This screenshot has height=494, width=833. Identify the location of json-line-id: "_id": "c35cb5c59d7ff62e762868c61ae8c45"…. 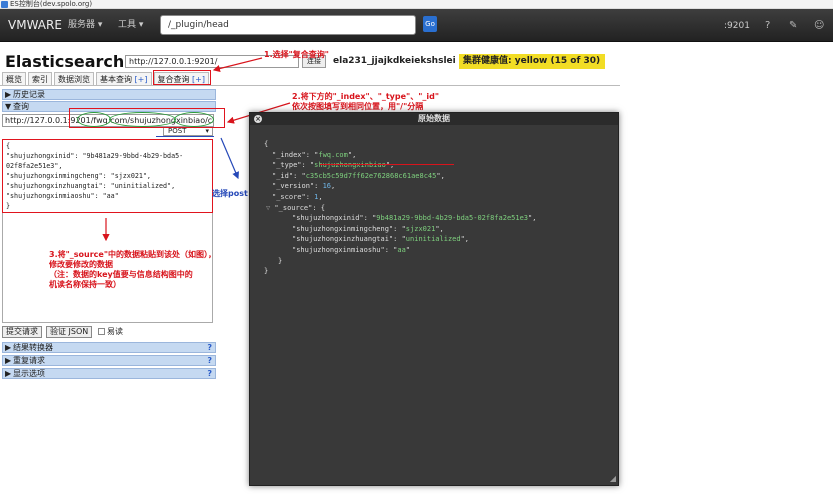
(358, 175).